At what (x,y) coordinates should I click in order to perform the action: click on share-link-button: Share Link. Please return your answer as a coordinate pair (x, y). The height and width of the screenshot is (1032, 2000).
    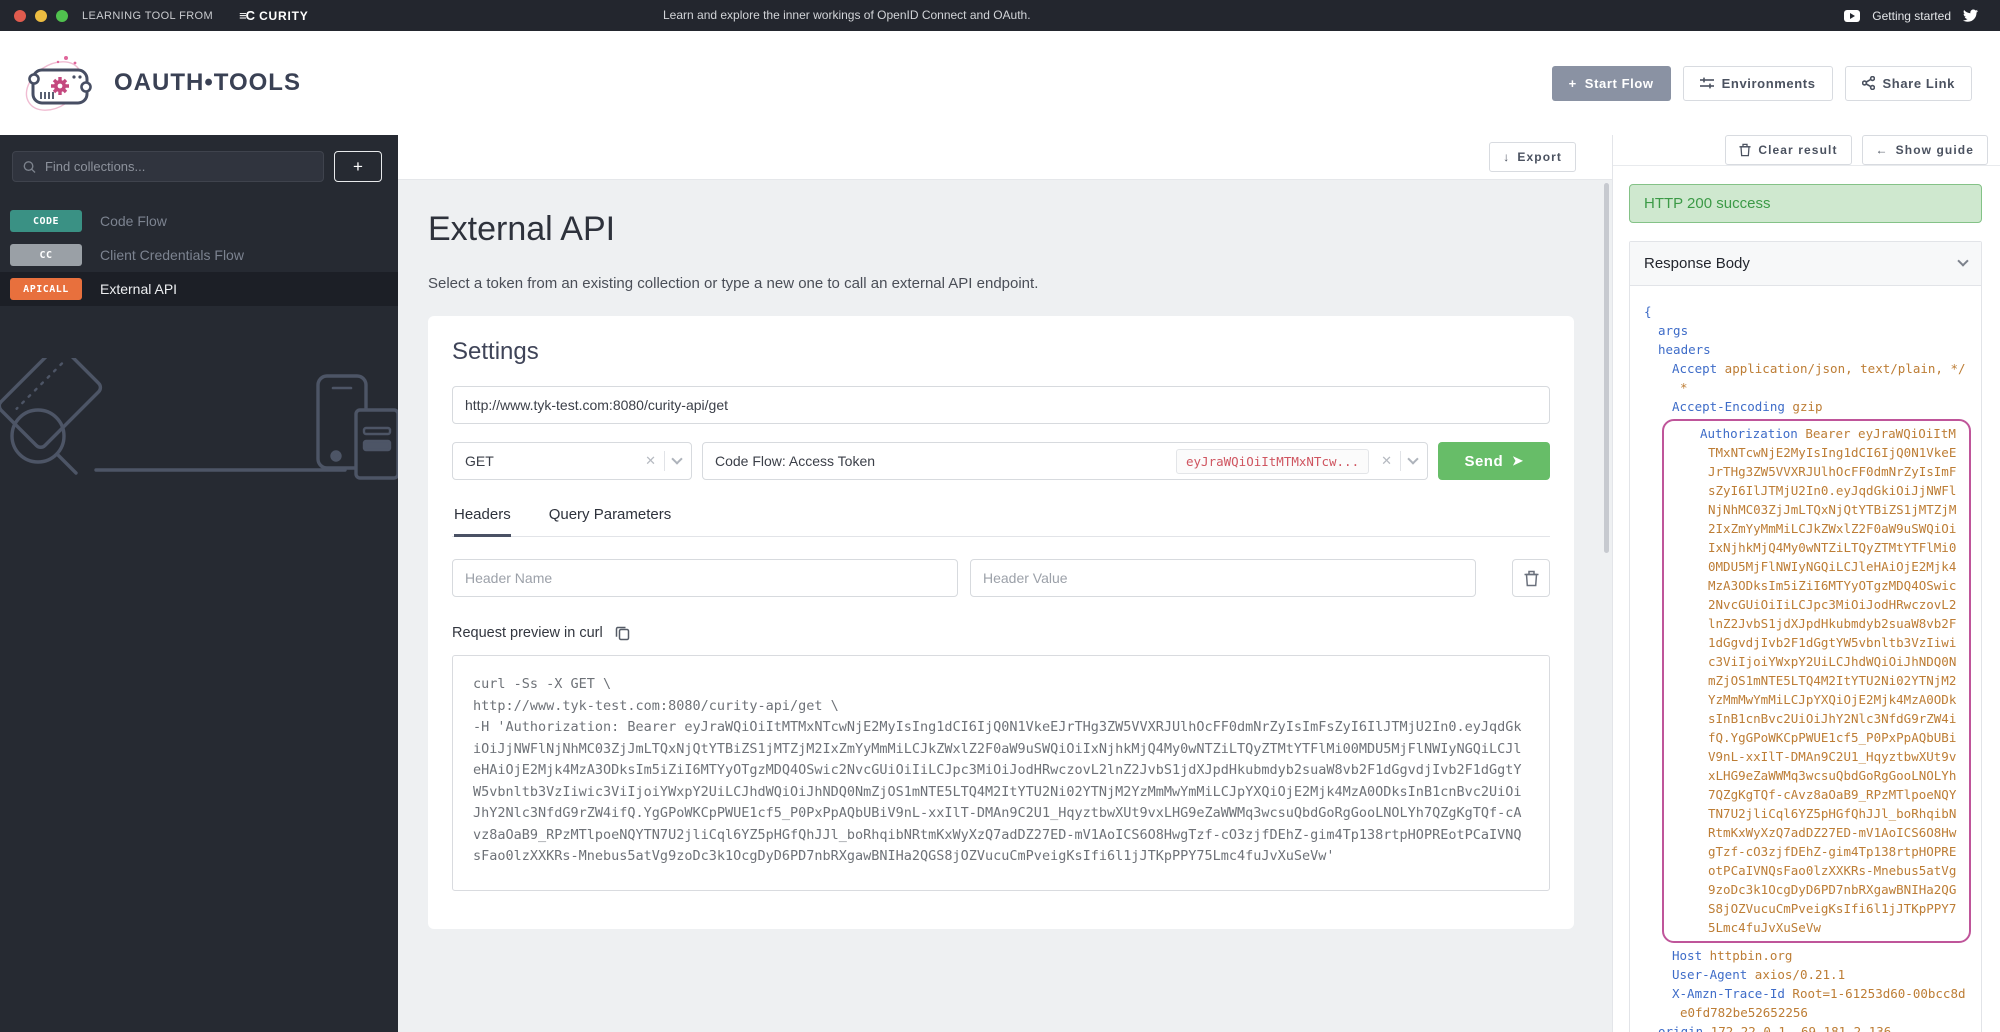
    Looking at the image, I should click on (1908, 83).